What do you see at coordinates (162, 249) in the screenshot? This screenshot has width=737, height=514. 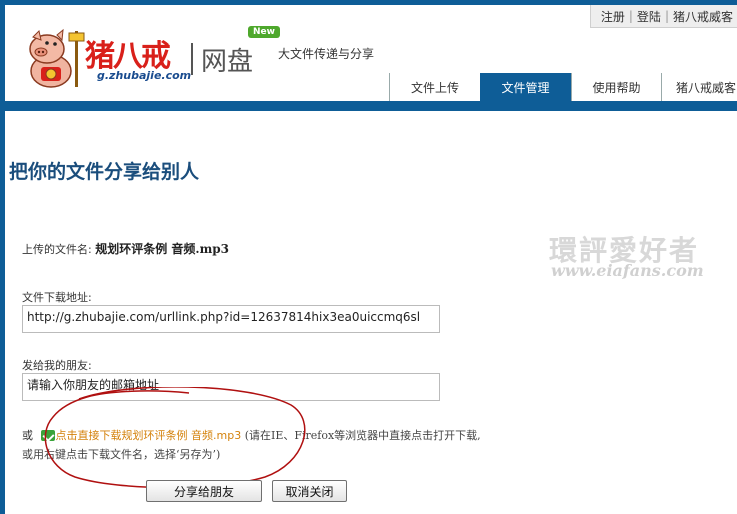 I see `file-name-value: 规划环评条例 音频.mp3` at bounding box center [162, 249].